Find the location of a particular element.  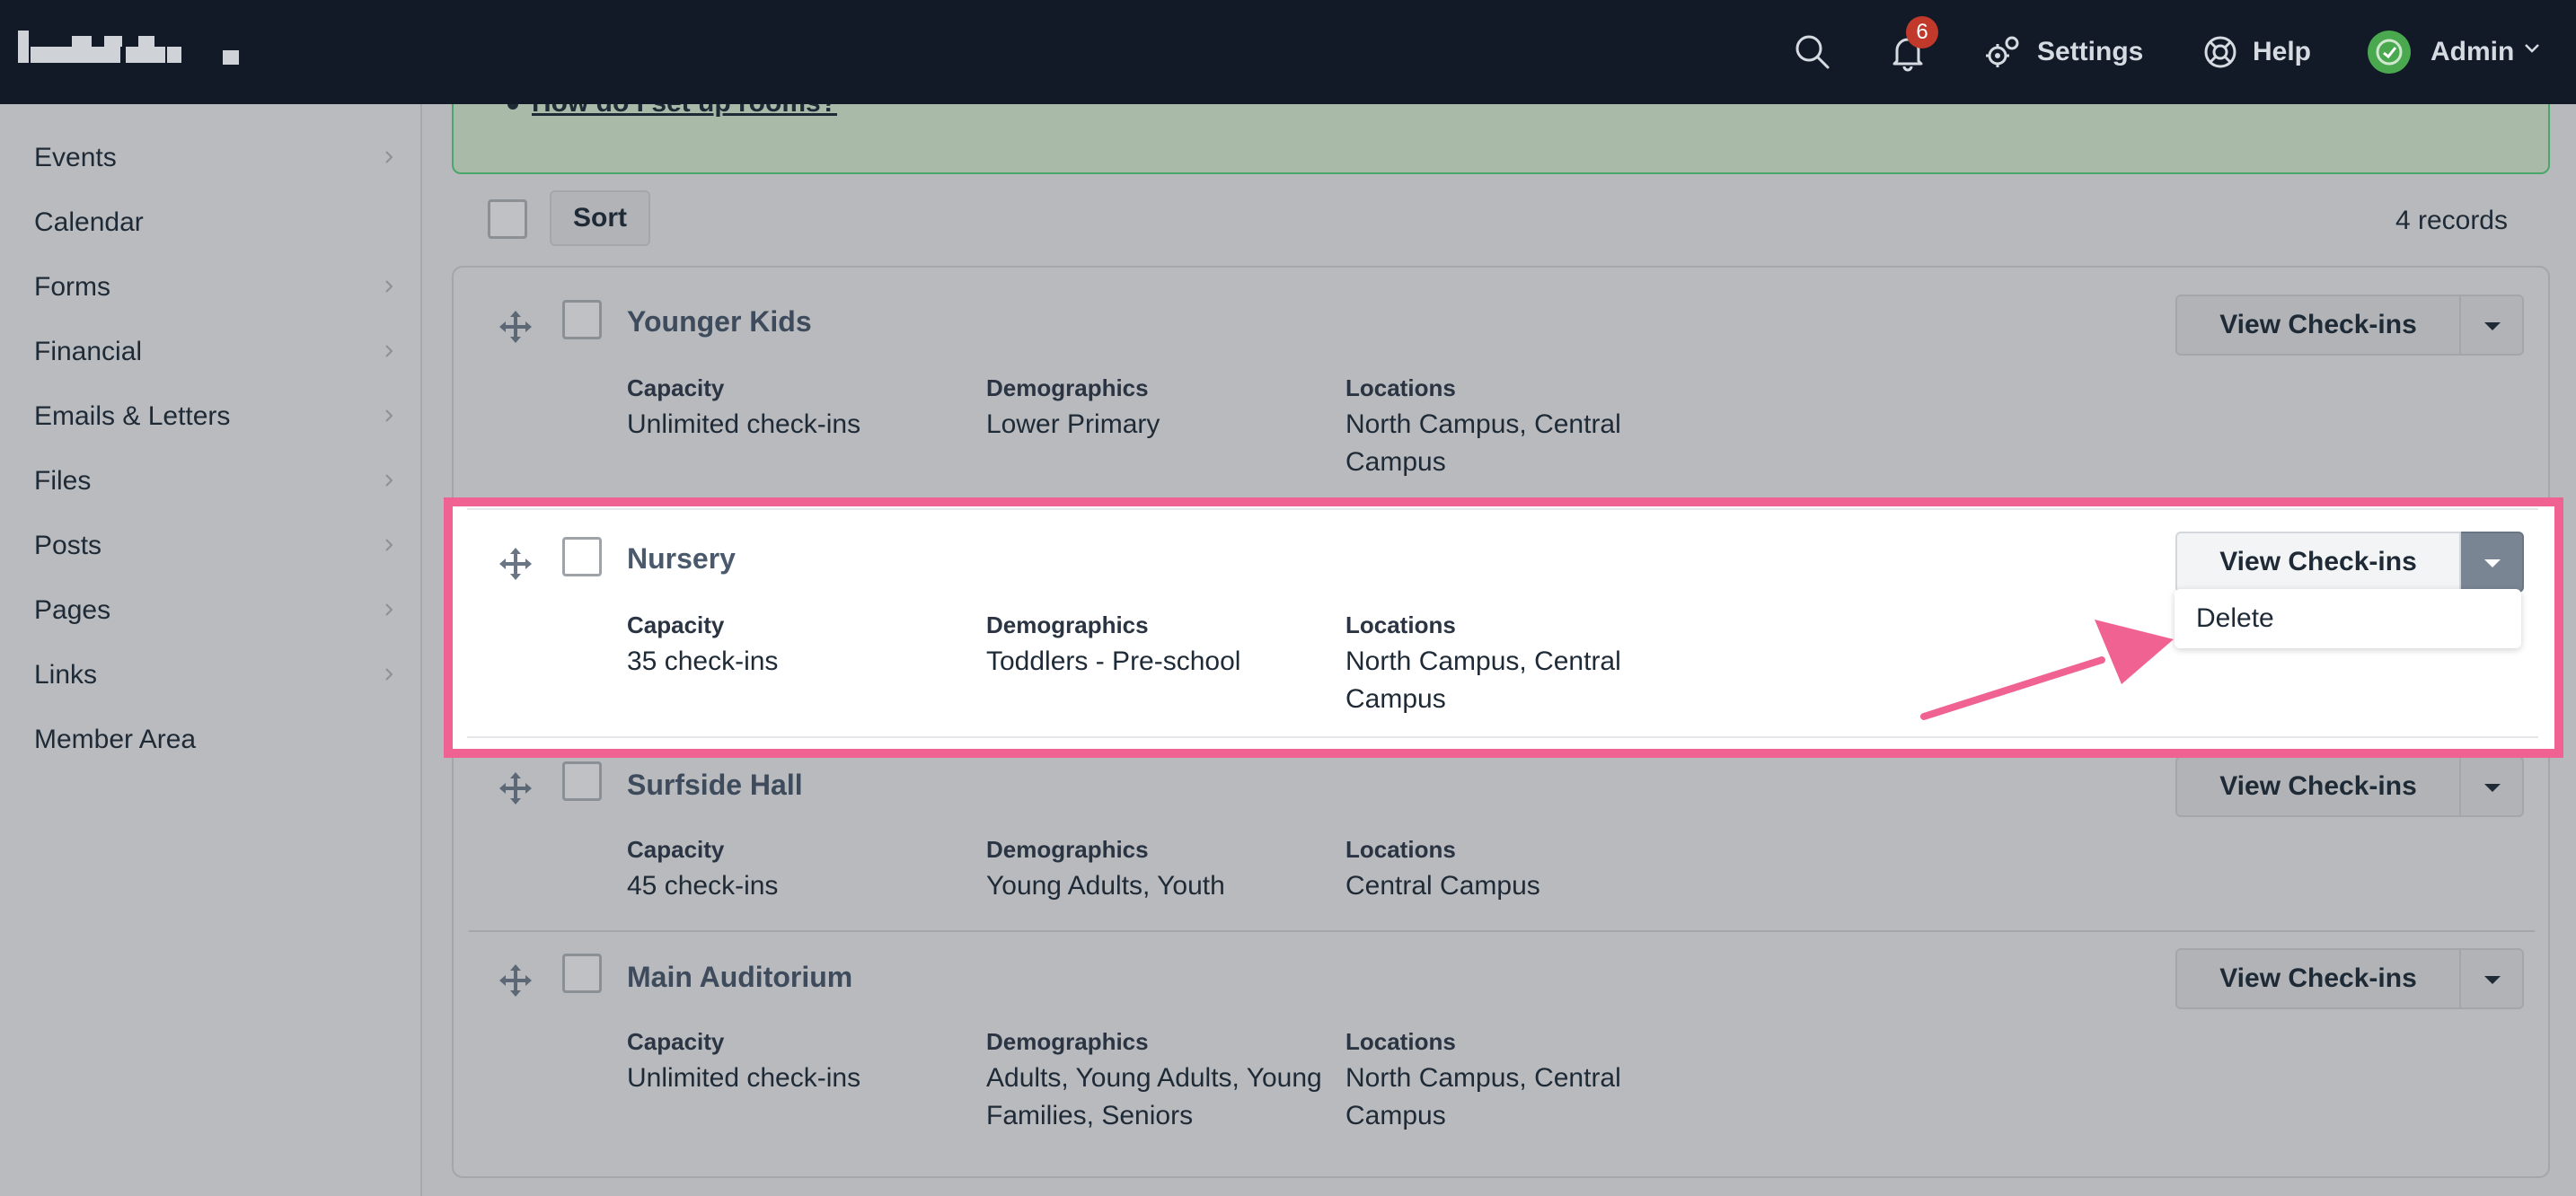

demographics-value: Lower Primary is located at coordinates (1073, 424).